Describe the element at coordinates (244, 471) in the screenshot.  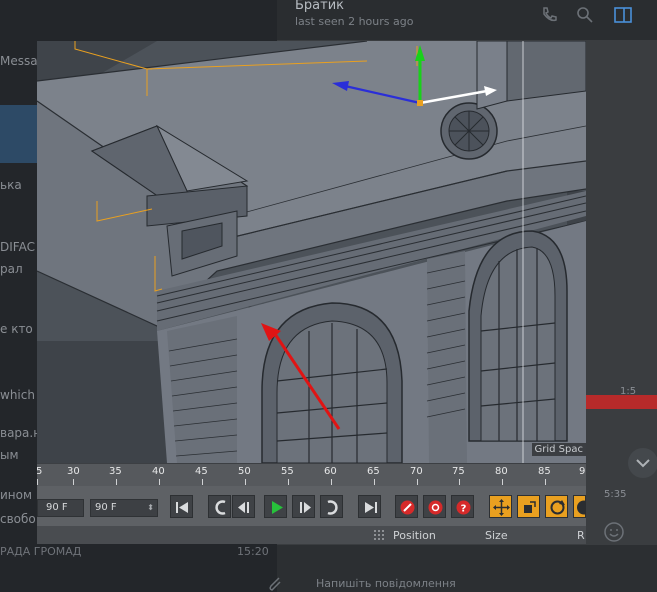
I see `timeline-tick-label: 50` at that location.